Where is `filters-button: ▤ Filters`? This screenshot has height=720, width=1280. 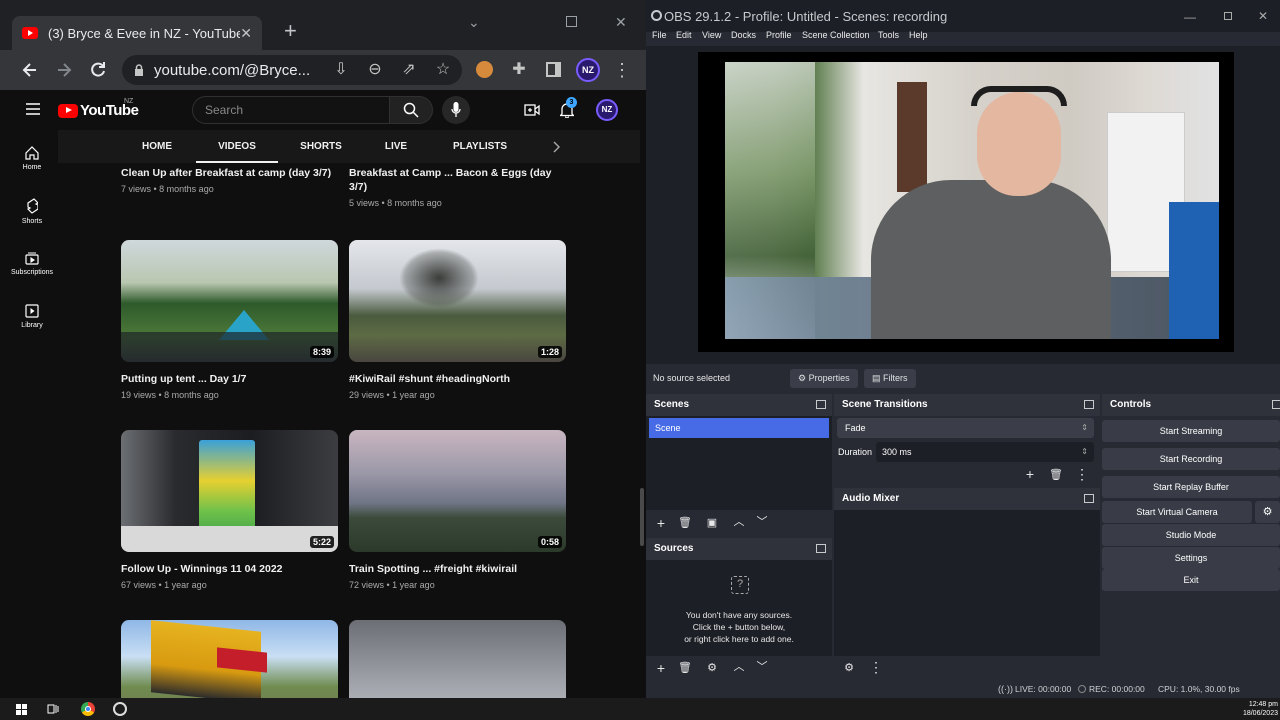
filters-button: ▤ Filters is located at coordinates (890, 378).